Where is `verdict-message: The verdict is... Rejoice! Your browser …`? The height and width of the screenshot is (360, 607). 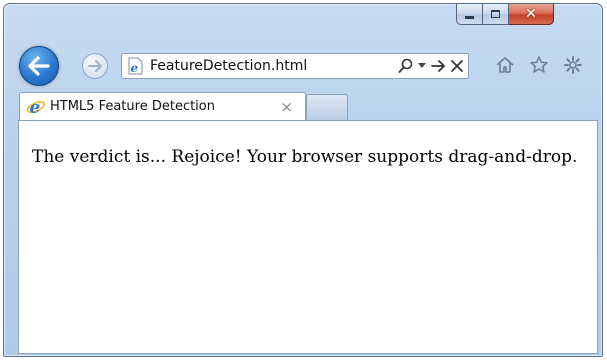 verdict-message: The verdict is... Rejoice! Your browser … is located at coordinates (305, 157).